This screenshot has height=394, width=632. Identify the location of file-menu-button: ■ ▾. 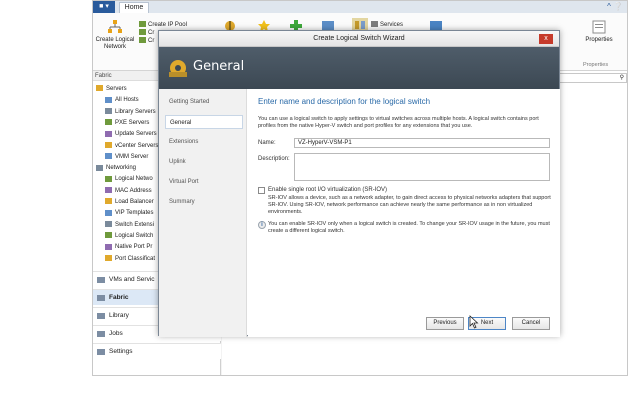
(104, 7).